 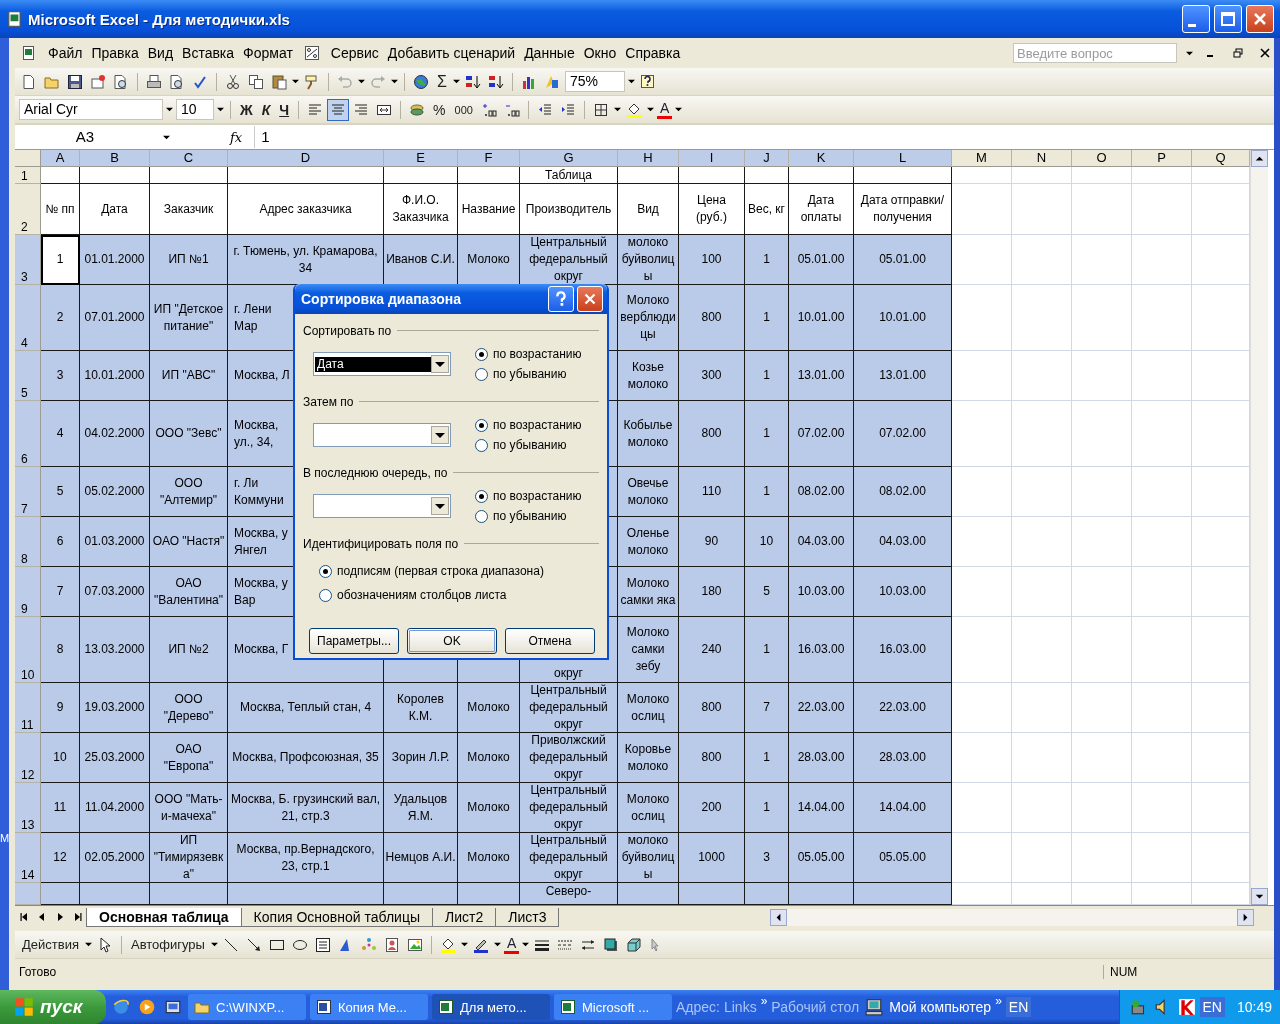 I want to click on antivirus-icon, so click(x=1186, y=1007).